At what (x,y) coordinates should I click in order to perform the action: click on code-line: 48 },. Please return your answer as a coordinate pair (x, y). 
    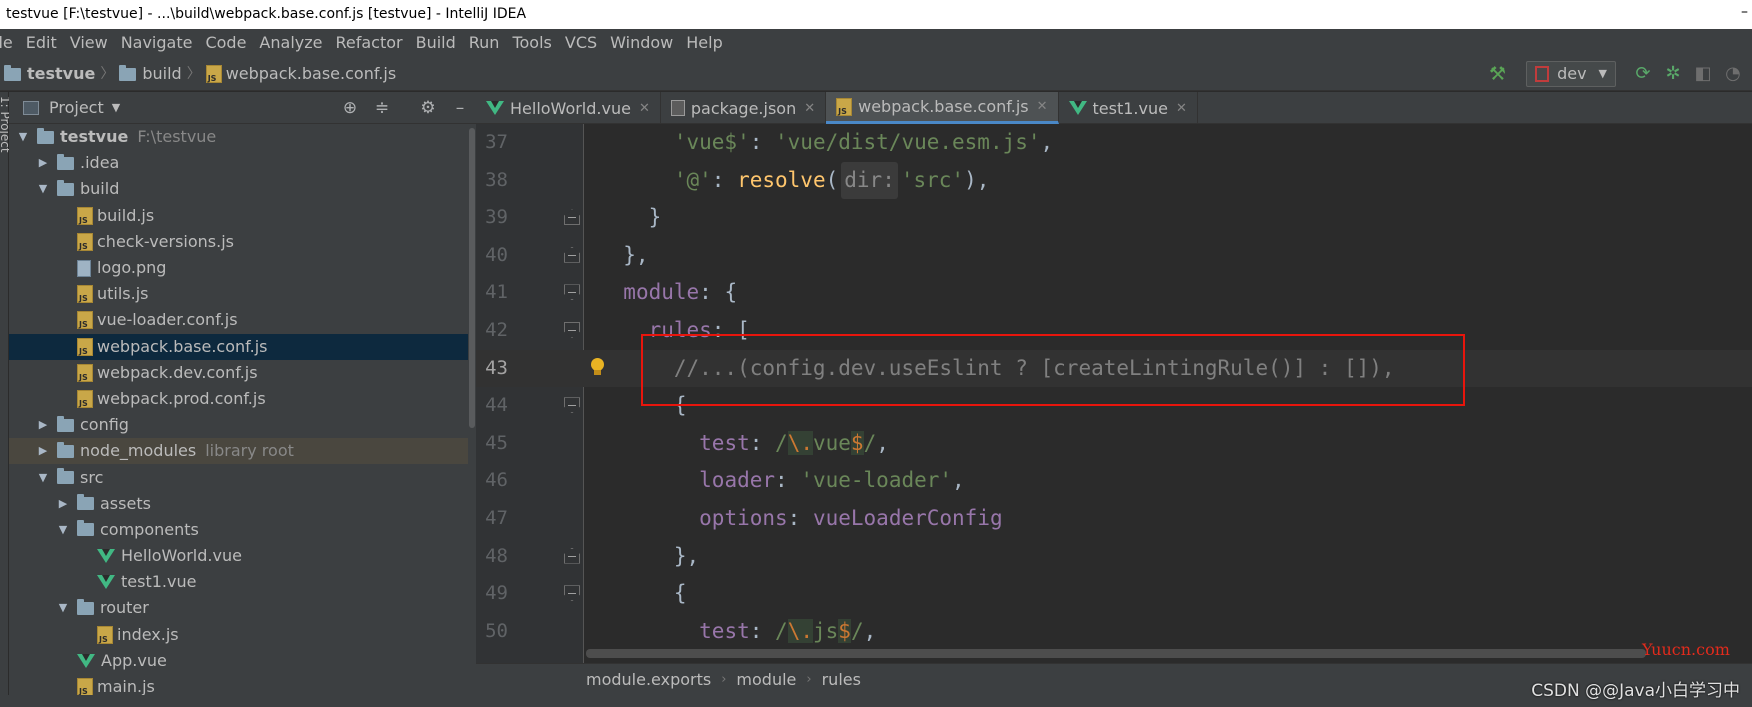
    Looking at the image, I should click on (1114, 557).